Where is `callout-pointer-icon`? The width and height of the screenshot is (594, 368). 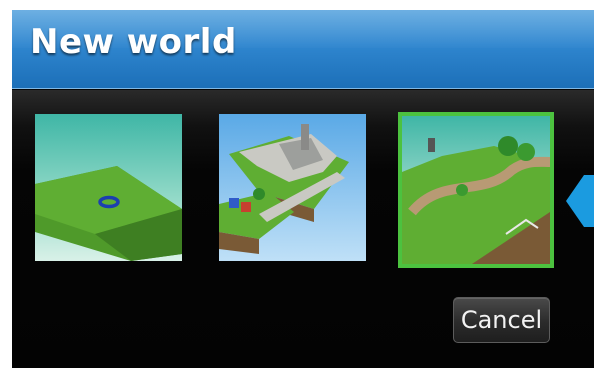
callout-pointer-icon is located at coordinates (580, 201).